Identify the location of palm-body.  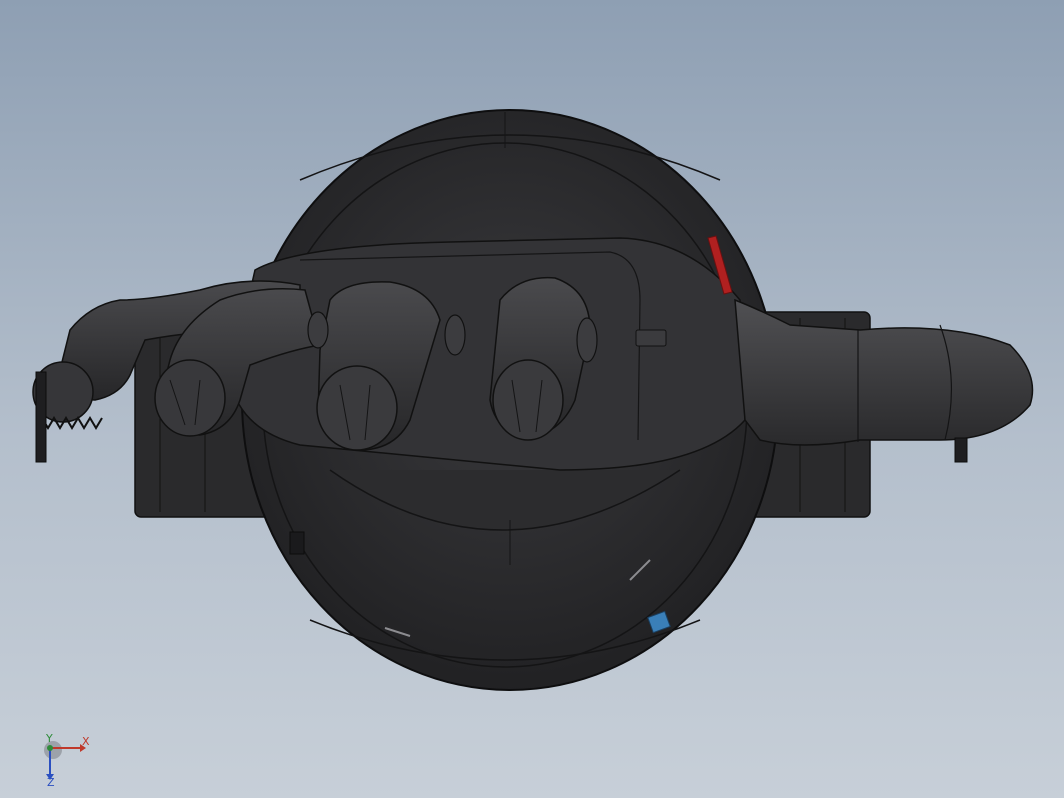
(487, 354).